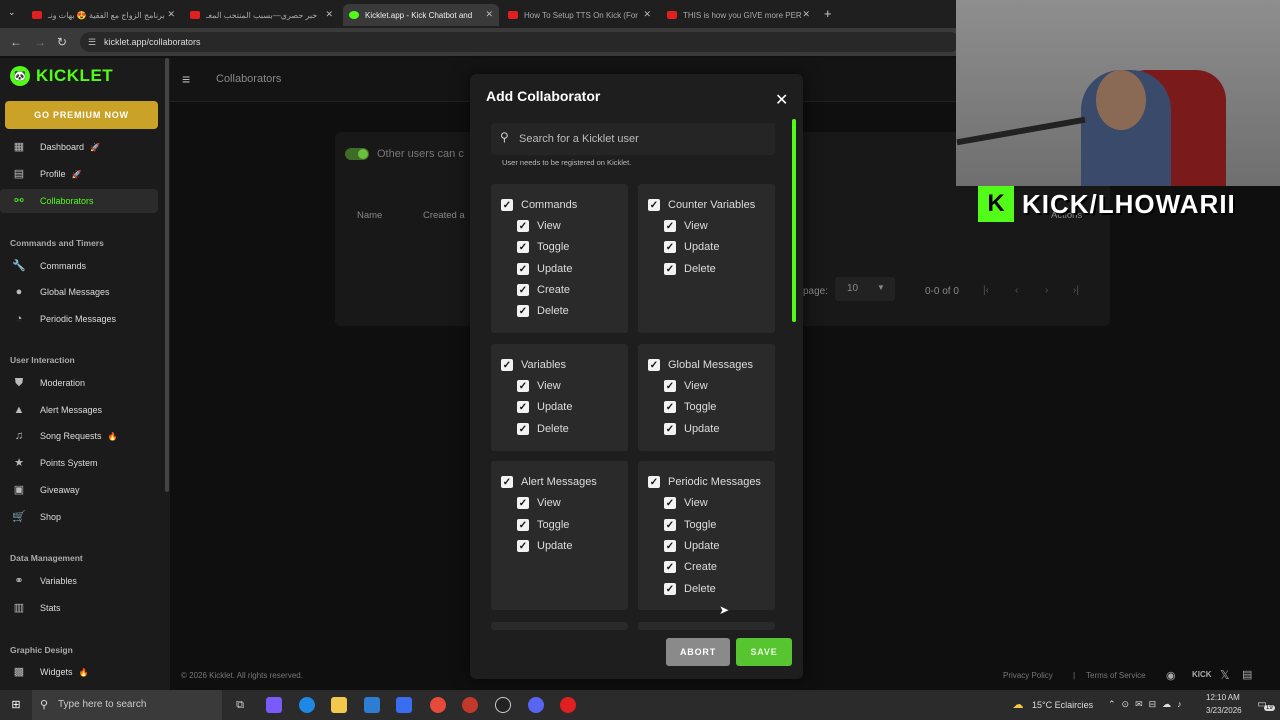 The image size is (1280, 720). I want to click on browser-tab: How To Setup TTS On Kick (For ✕, so click(579, 15).